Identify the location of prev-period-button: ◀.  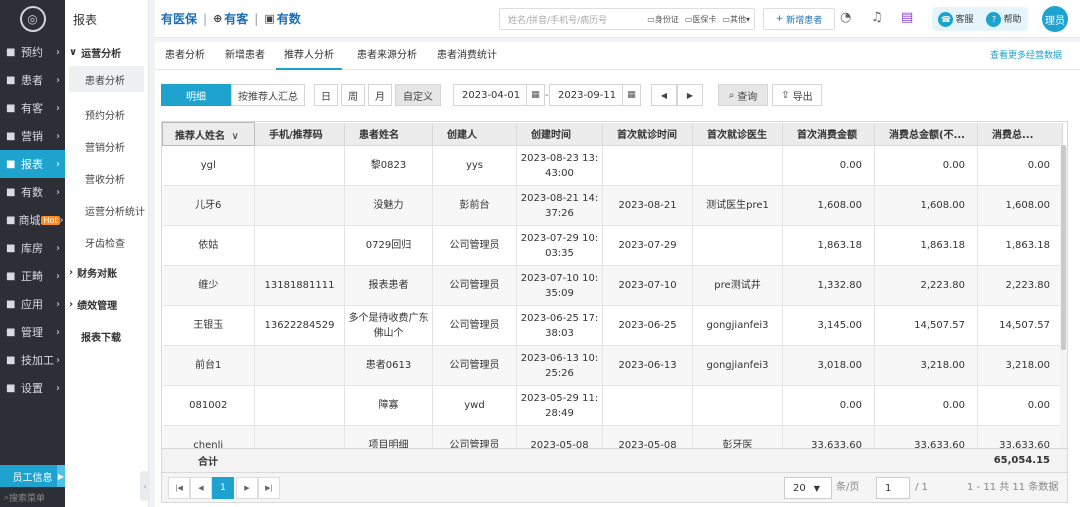
(664, 95).